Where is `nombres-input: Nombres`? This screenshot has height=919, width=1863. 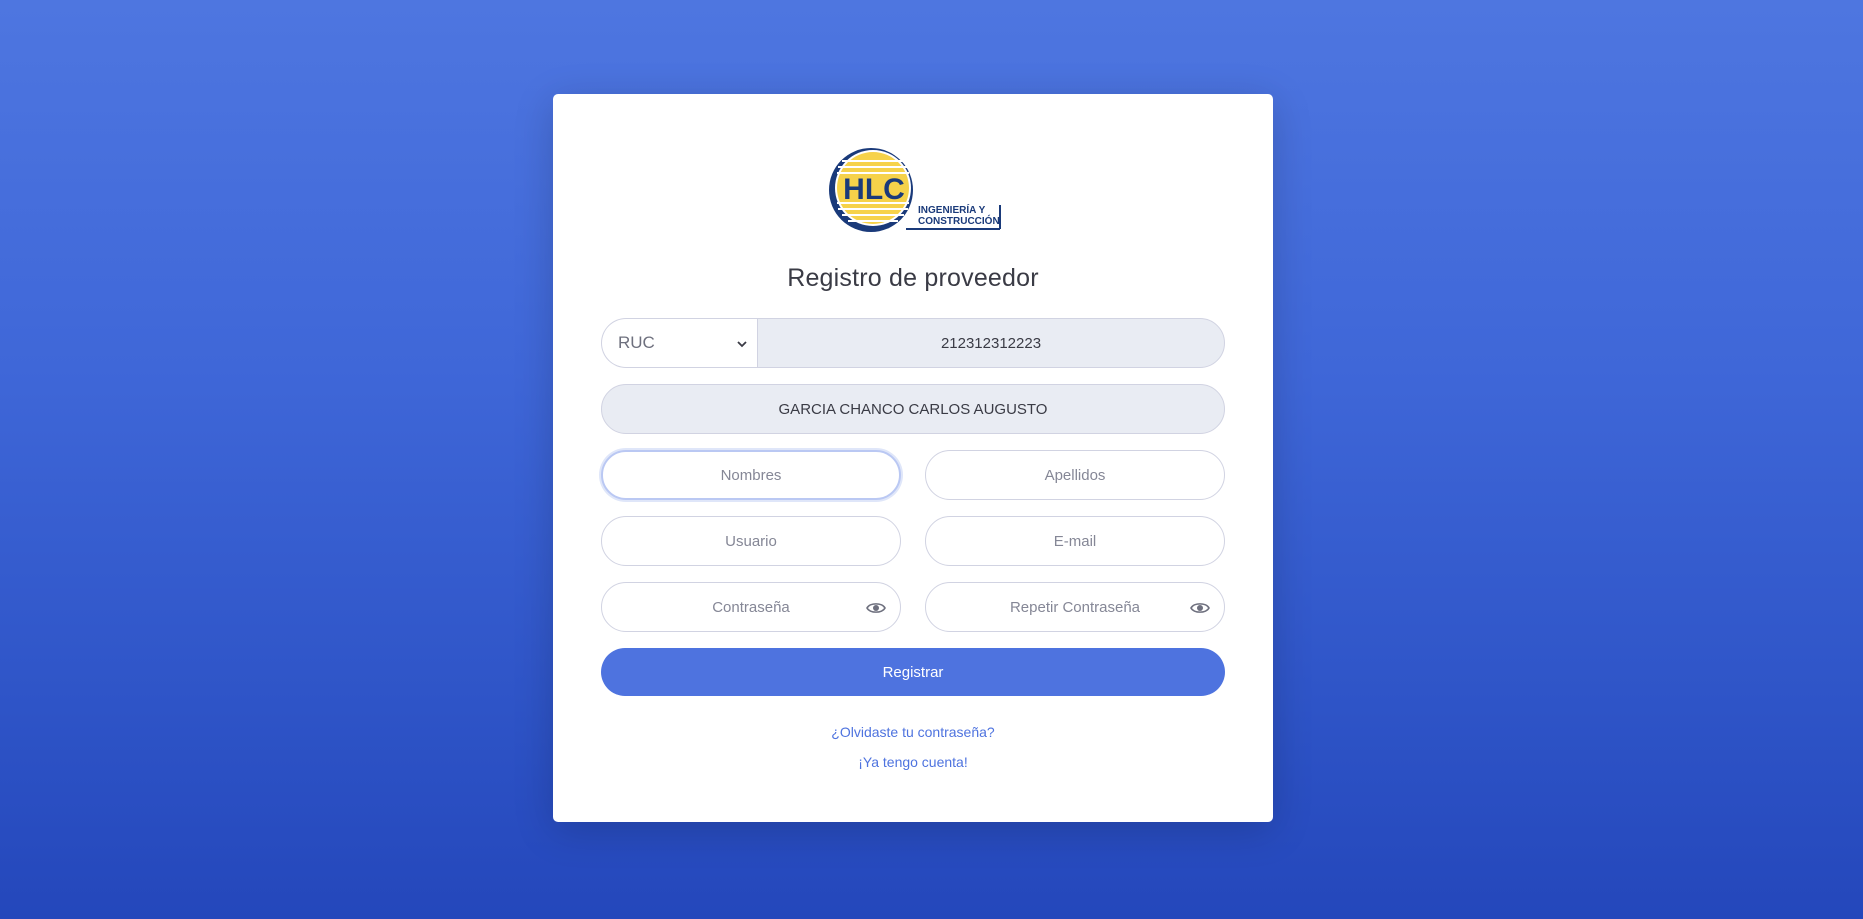
nombres-input: Nombres is located at coordinates (751, 475).